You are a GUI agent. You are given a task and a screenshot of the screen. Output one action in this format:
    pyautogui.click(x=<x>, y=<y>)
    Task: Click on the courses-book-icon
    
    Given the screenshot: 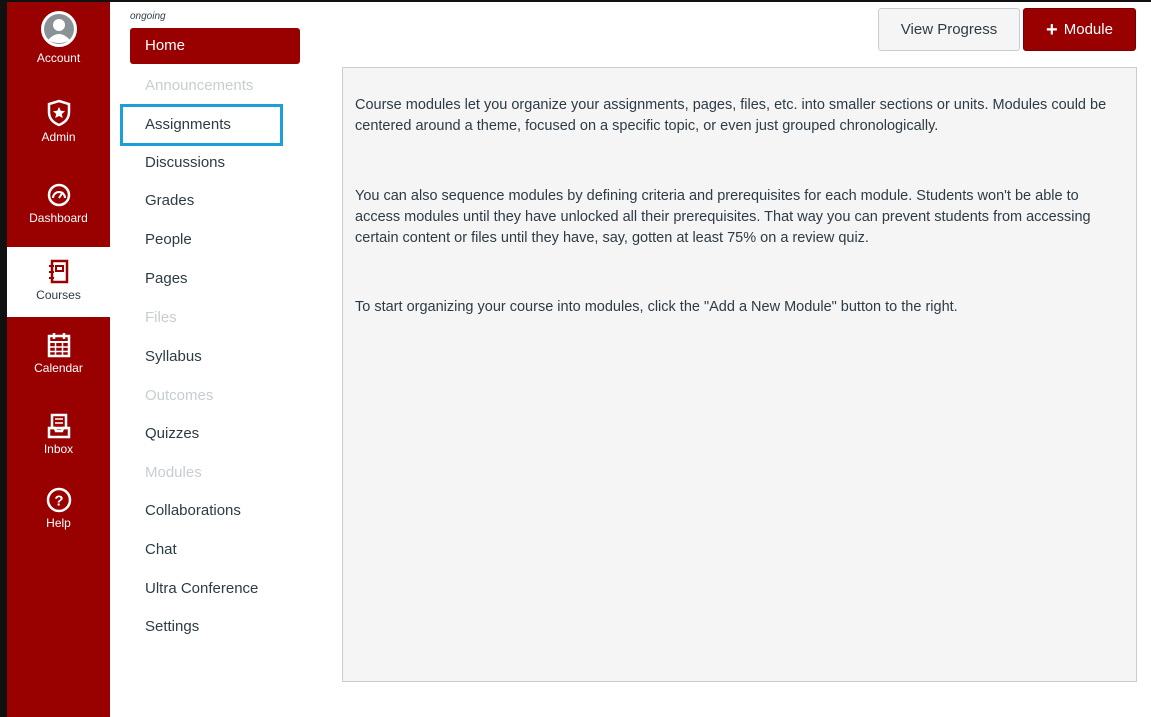 What is the action you would take?
    pyautogui.click(x=58, y=271)
    